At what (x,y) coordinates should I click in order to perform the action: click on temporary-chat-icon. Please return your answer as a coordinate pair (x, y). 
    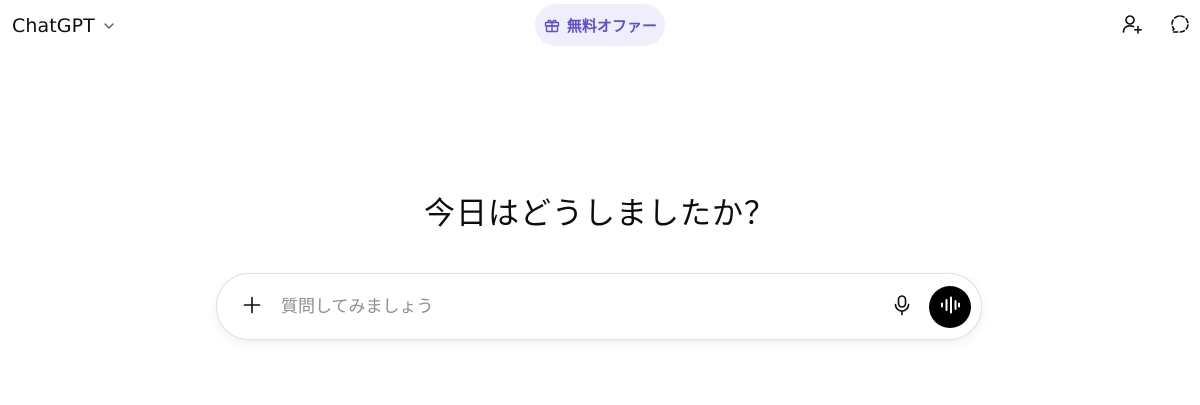
    Looking at the image, I should click on (1180, 26).